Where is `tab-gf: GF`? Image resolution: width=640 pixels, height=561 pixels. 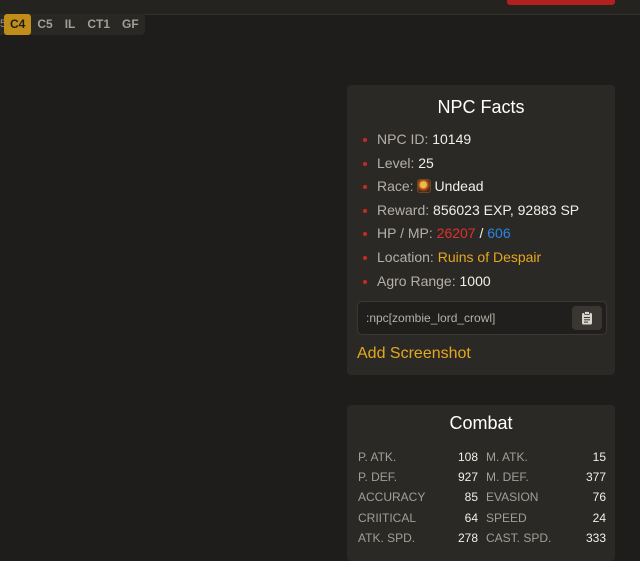 tab-gf: GF is located at coordinates (130, 24).